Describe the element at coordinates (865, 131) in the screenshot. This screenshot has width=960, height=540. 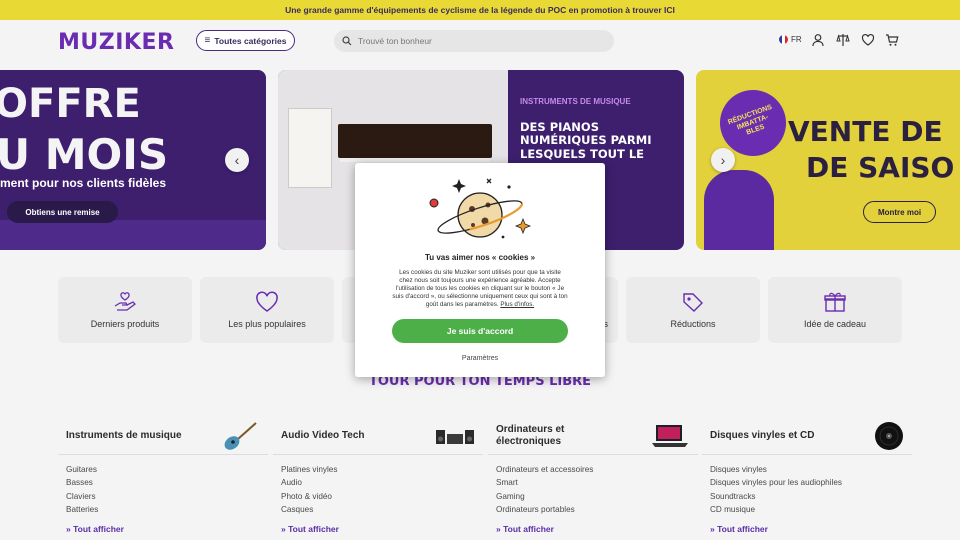
I see `banner-right-line1: VENTE DE` at that location.